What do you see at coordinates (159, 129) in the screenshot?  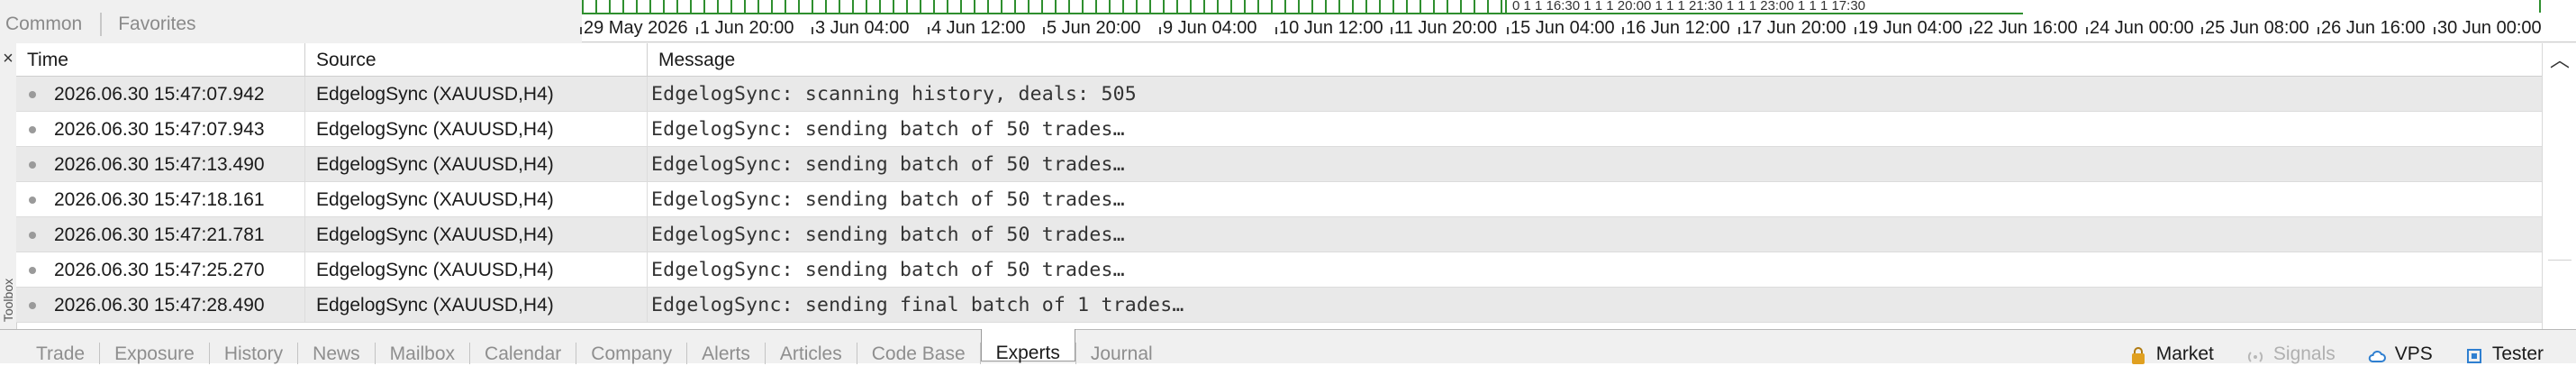 I see `row-time: 2026.06.30 15:47:07.943` at bounding box center [159, 129].